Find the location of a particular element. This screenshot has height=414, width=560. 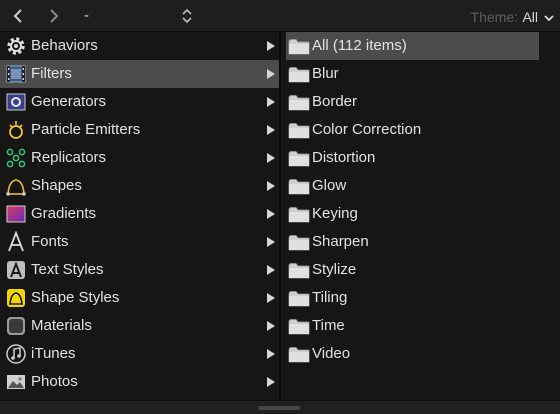

sidebar-item-behaviors: Behaviors is located at coordinates (139, 46).